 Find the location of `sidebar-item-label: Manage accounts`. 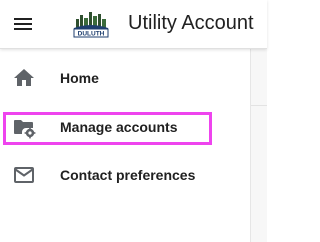

sidebar-item-label: Manage accounts is located at coordinates (119, 127).